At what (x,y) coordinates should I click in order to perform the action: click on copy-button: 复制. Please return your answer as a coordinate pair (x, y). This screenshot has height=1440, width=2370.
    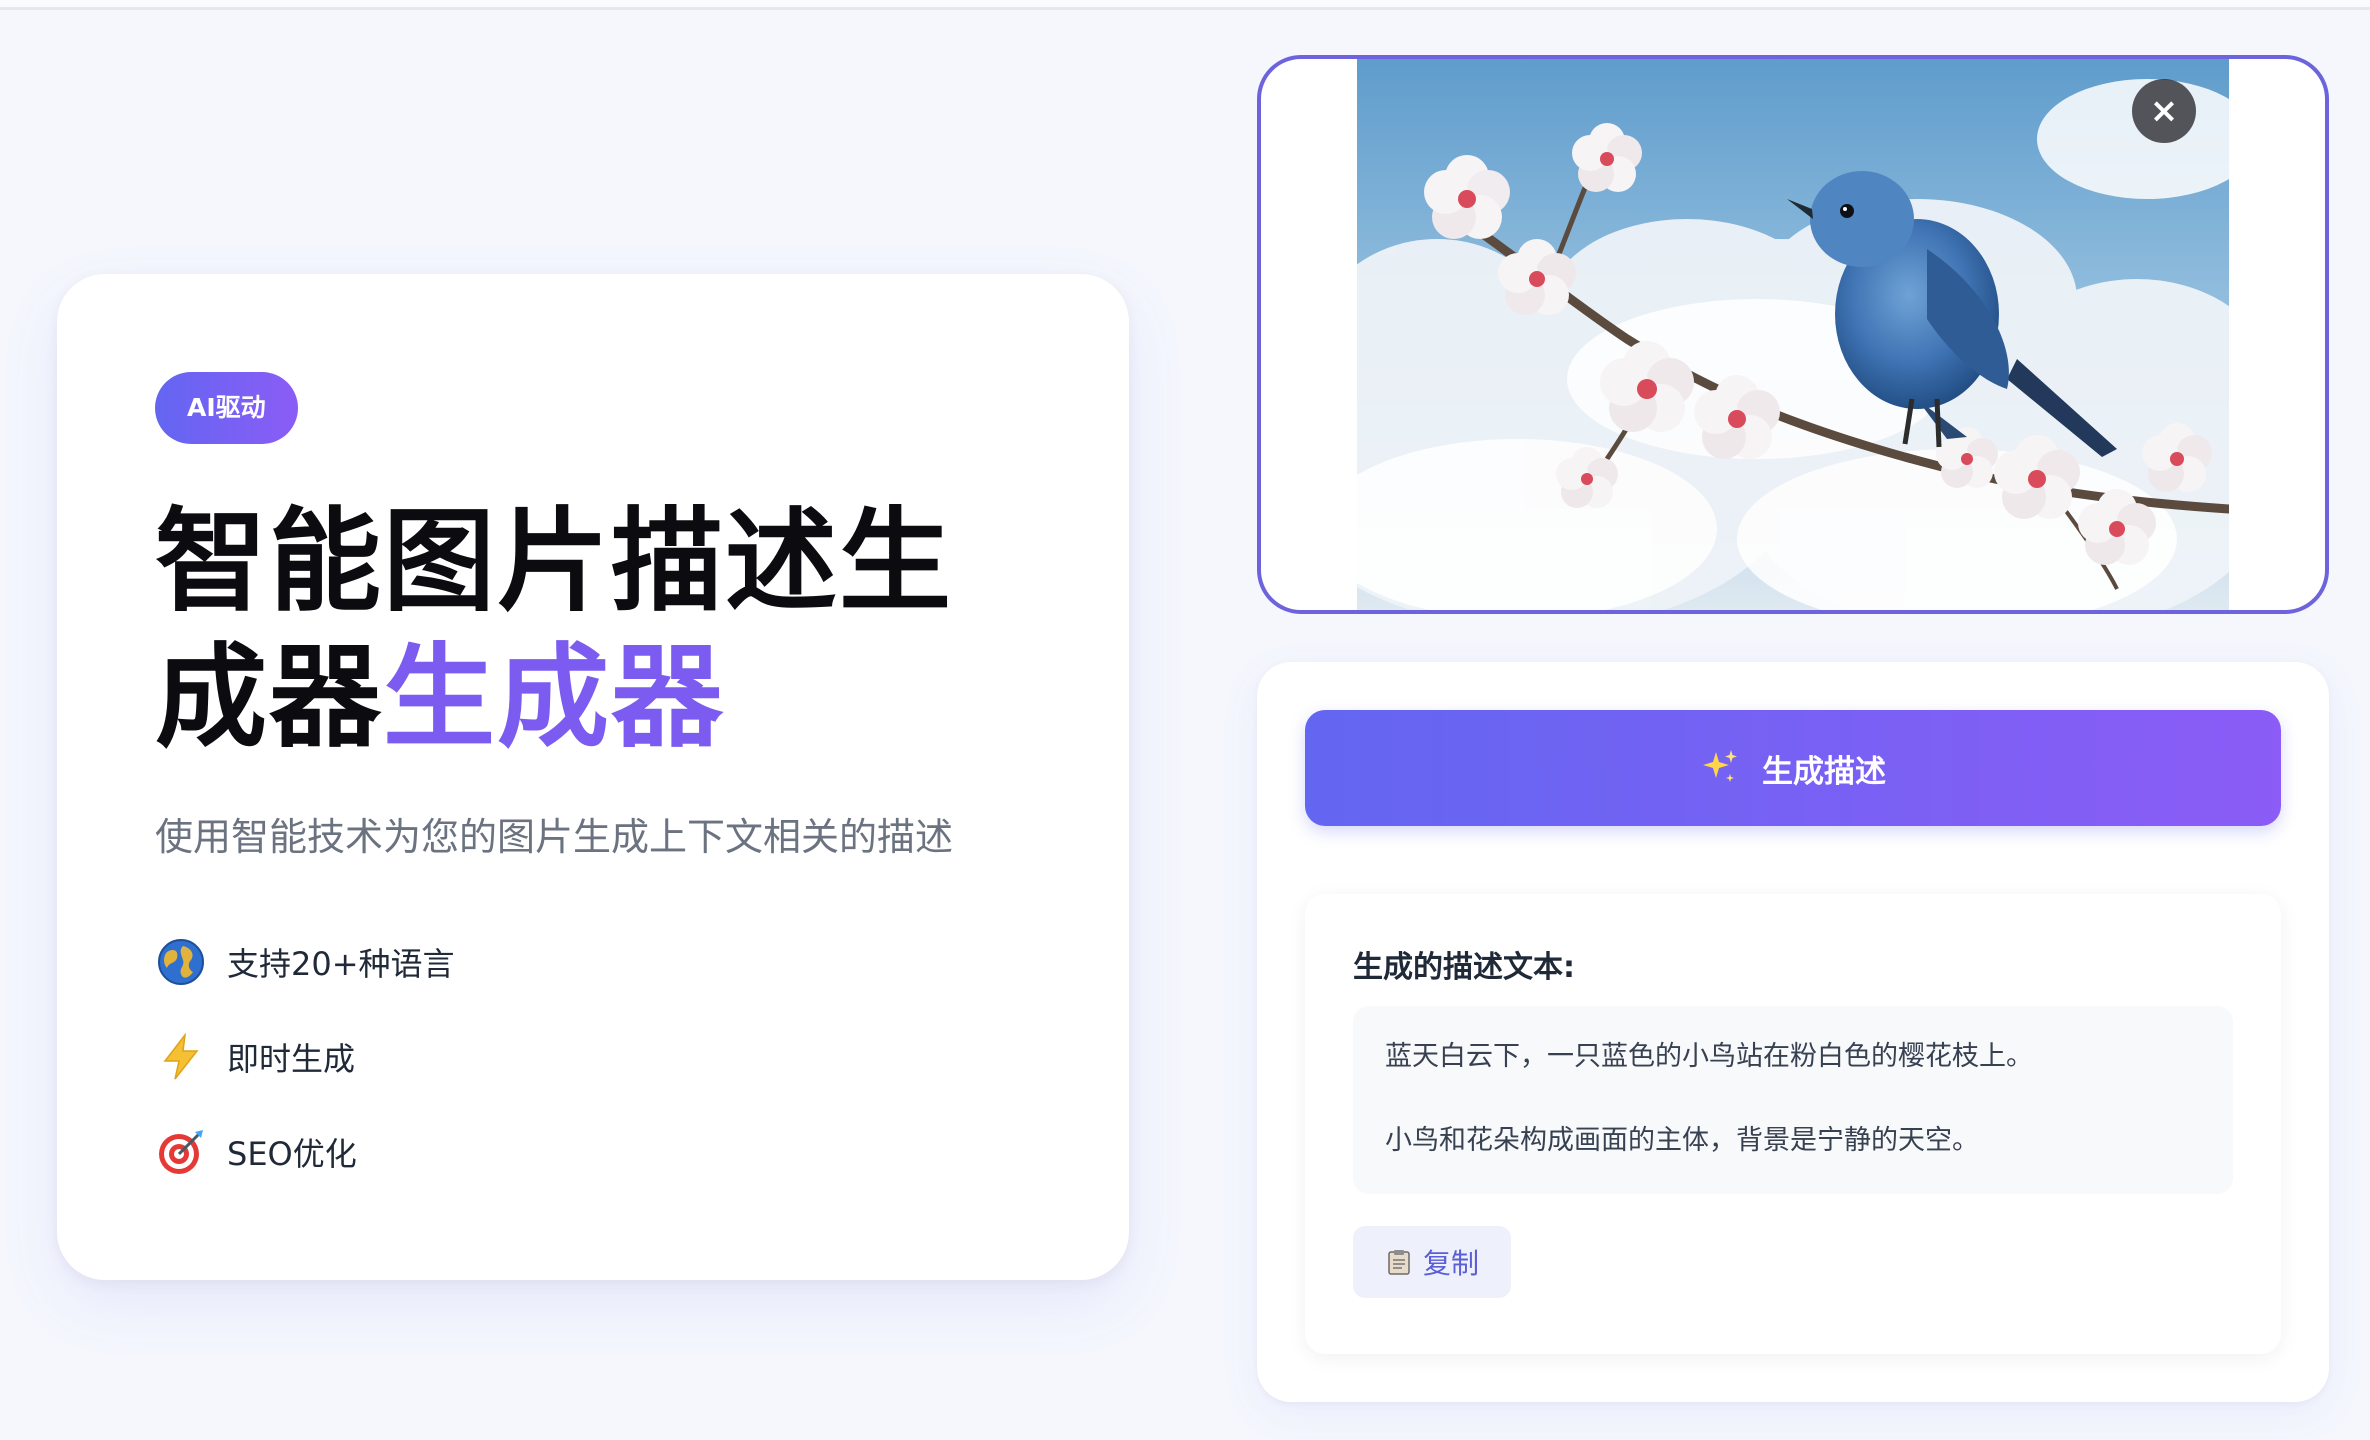
    Looking at the image, I should click on (1432, 1262).